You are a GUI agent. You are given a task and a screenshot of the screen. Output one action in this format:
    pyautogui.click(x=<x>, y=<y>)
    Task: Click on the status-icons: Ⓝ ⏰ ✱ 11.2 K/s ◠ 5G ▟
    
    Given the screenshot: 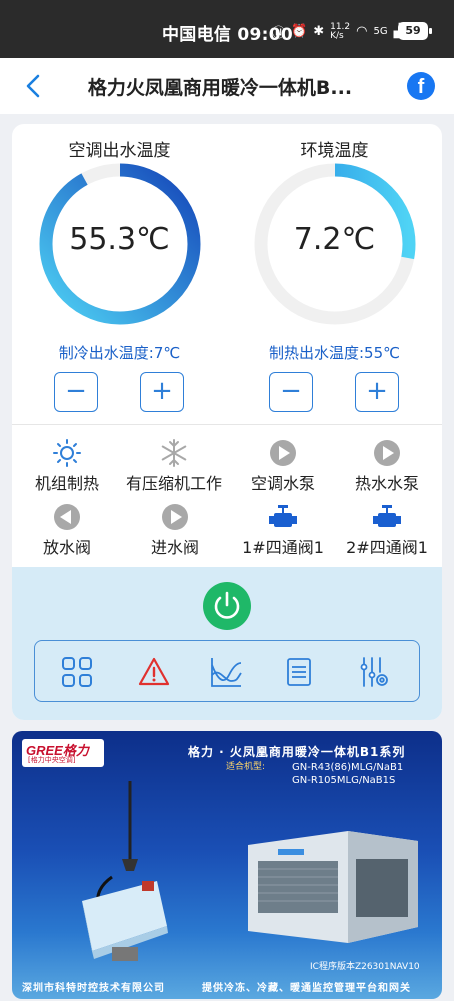 What is the action you would take?
    pyautogui.click(x=338, y=31)
    